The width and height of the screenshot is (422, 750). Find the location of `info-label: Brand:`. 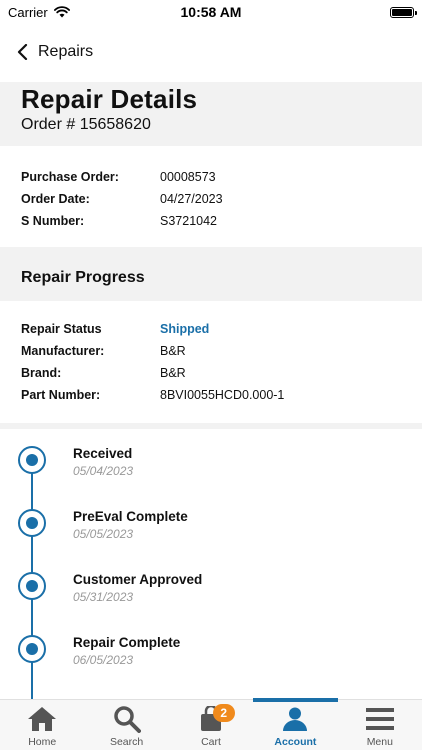

info-label: Brand: is located at coordinates (41, 373).